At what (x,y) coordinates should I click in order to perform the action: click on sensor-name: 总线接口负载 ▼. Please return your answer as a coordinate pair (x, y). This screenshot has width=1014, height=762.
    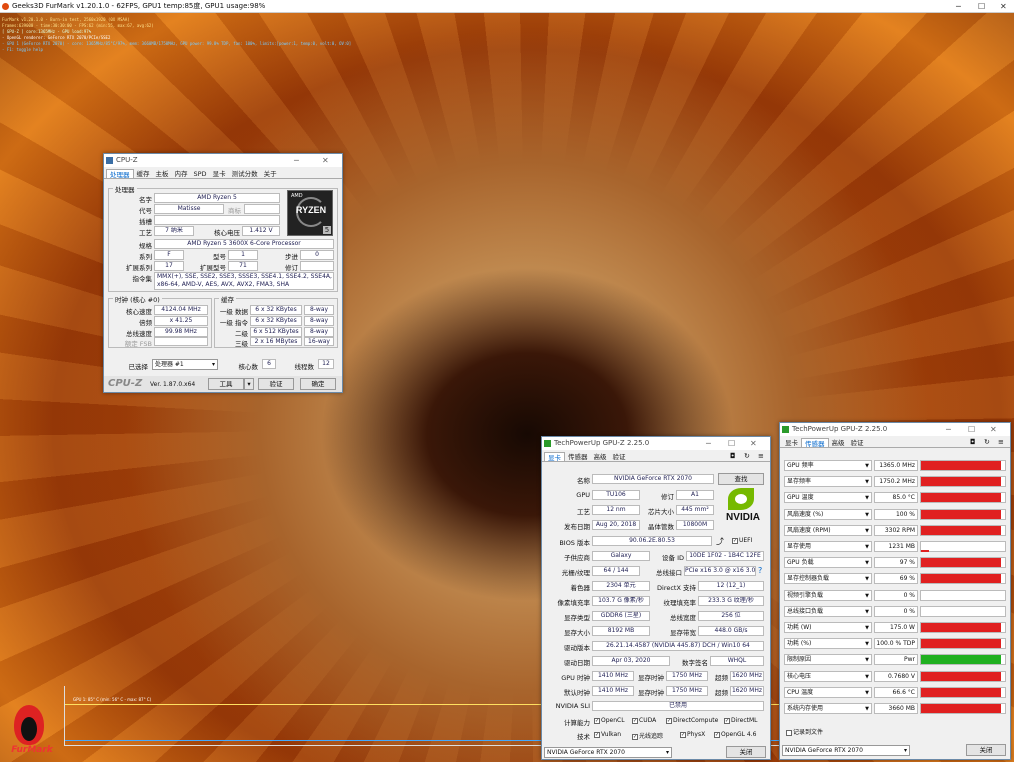
    Looking at the image, I should click on (828, 611).